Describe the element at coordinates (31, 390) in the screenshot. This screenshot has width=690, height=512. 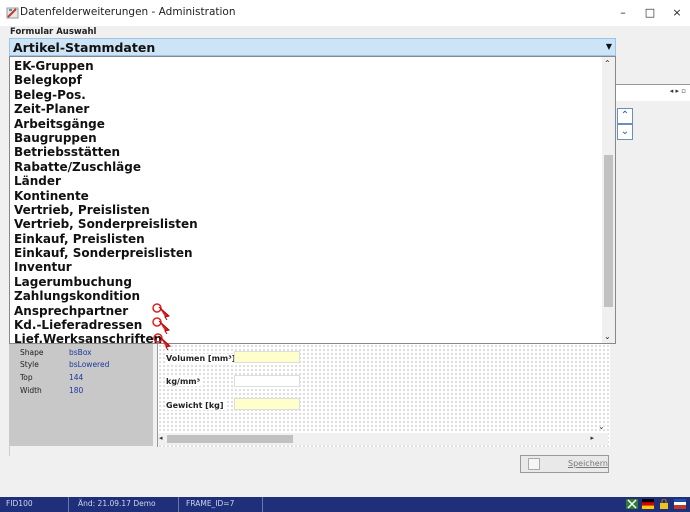
I see `property-key: Width` at that location.